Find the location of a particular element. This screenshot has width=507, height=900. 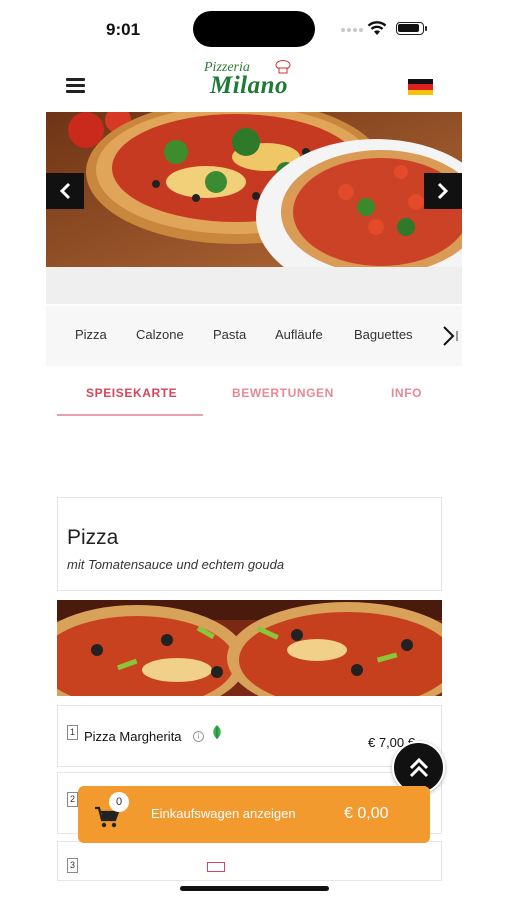

active-tab-indicator is located at coordinates (130, 415).